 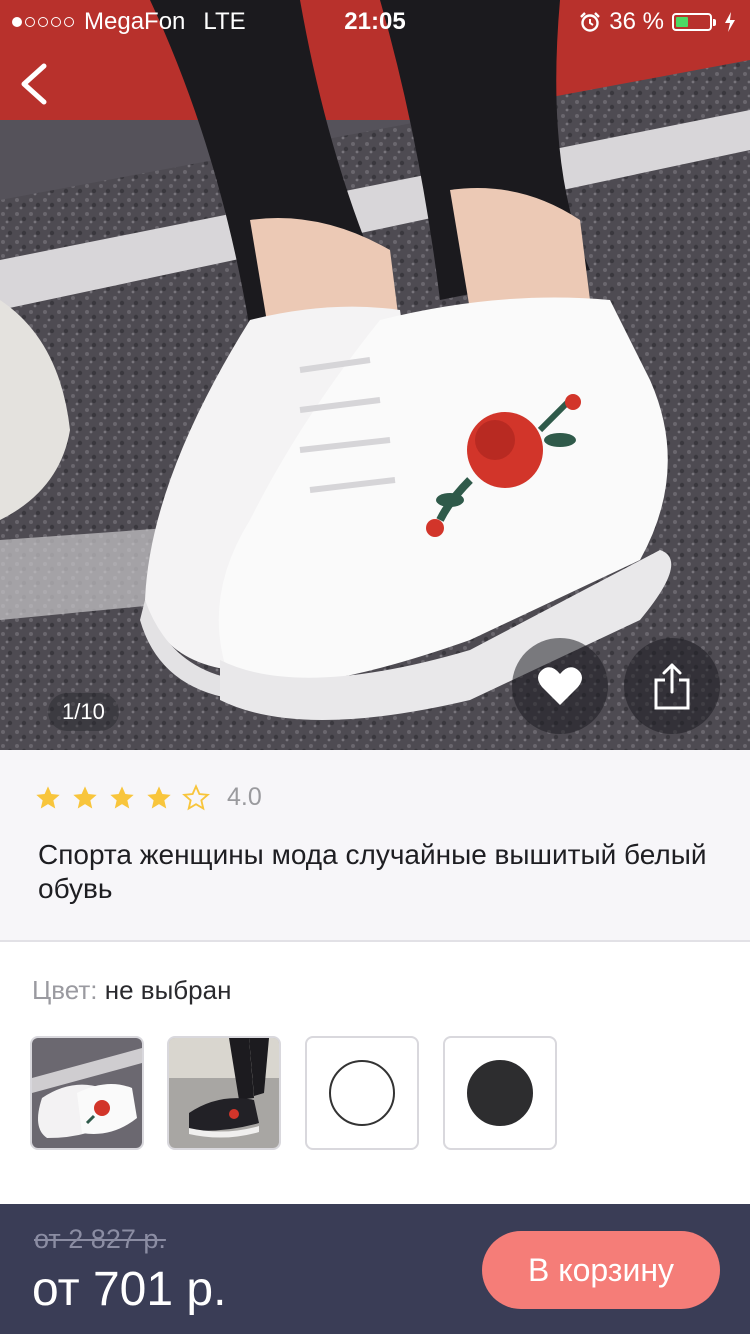 I want to click on battery-level, so click(x=682, y=22).